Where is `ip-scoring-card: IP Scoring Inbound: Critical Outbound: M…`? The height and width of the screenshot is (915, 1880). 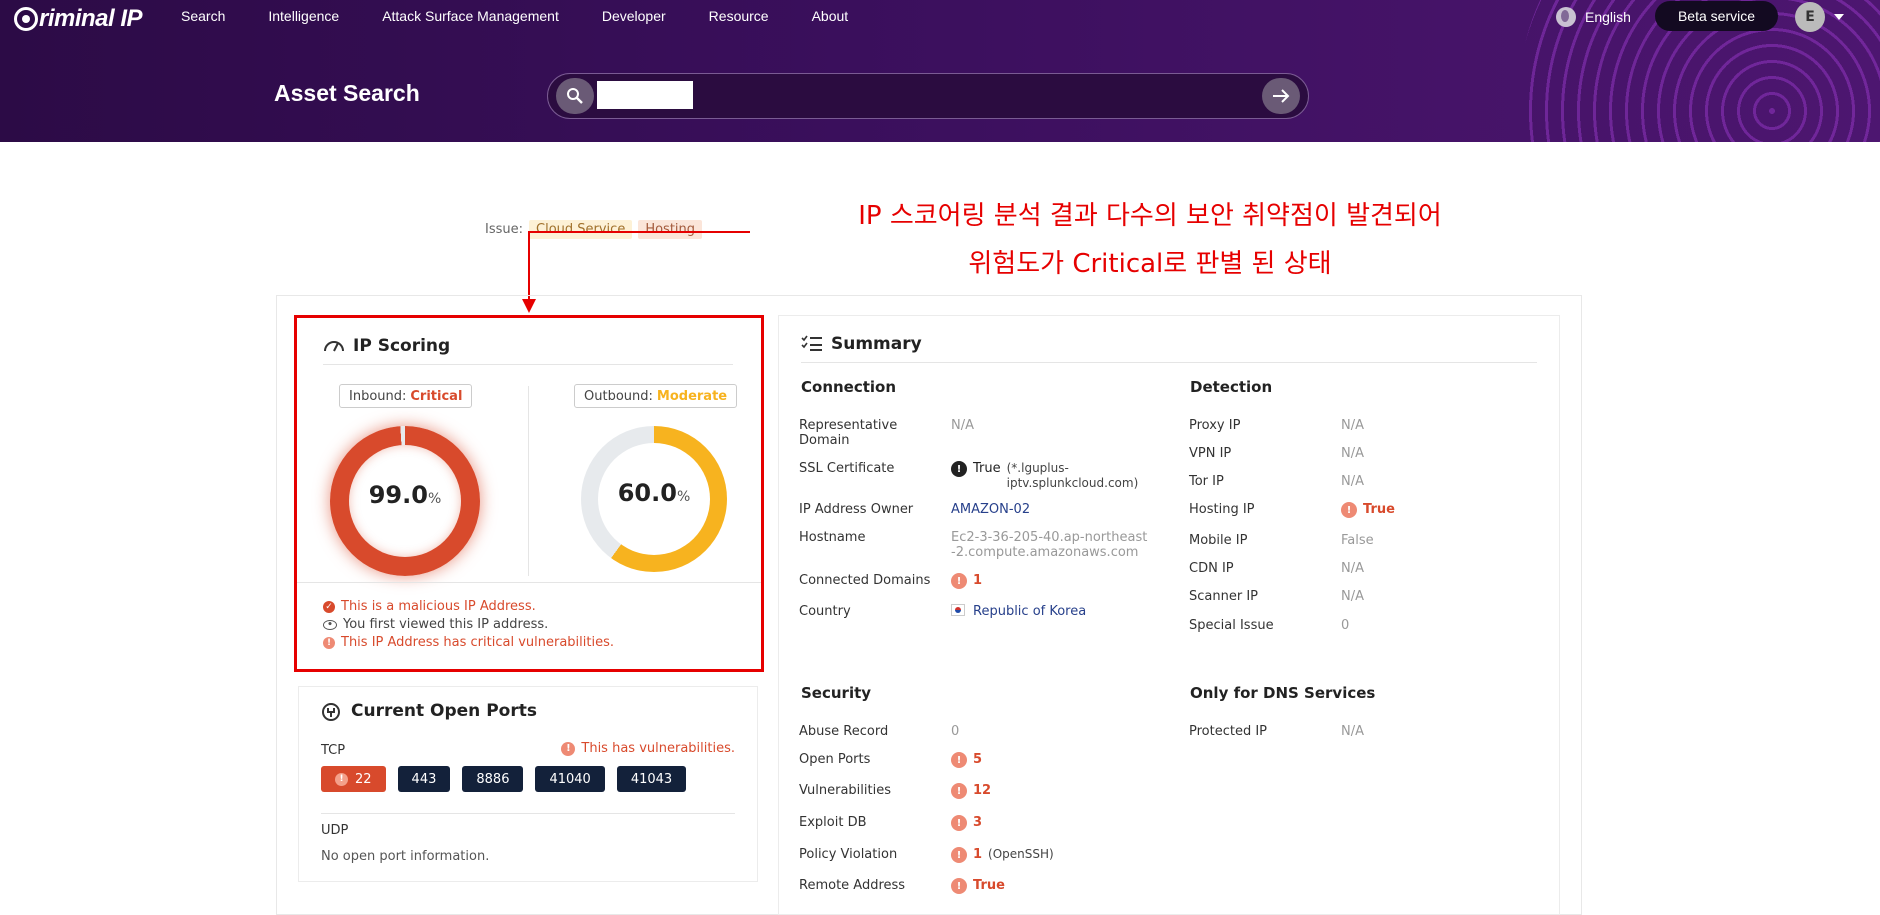 ip-scoring-card: IP Scoring Inbound: Critical Outbound: M… is located at coordinates (529, 493).